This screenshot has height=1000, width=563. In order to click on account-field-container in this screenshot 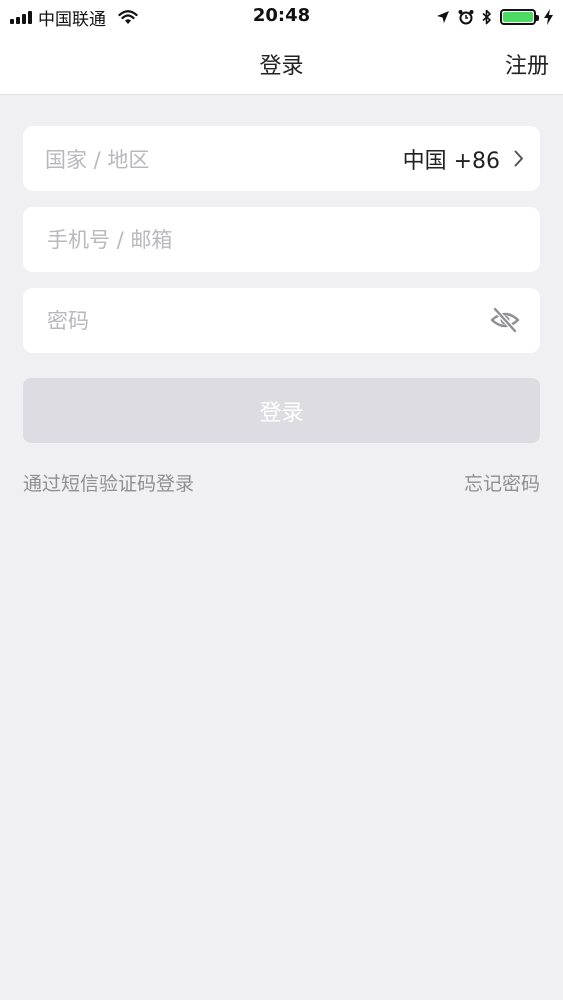, I will do `click(281, 239)`.